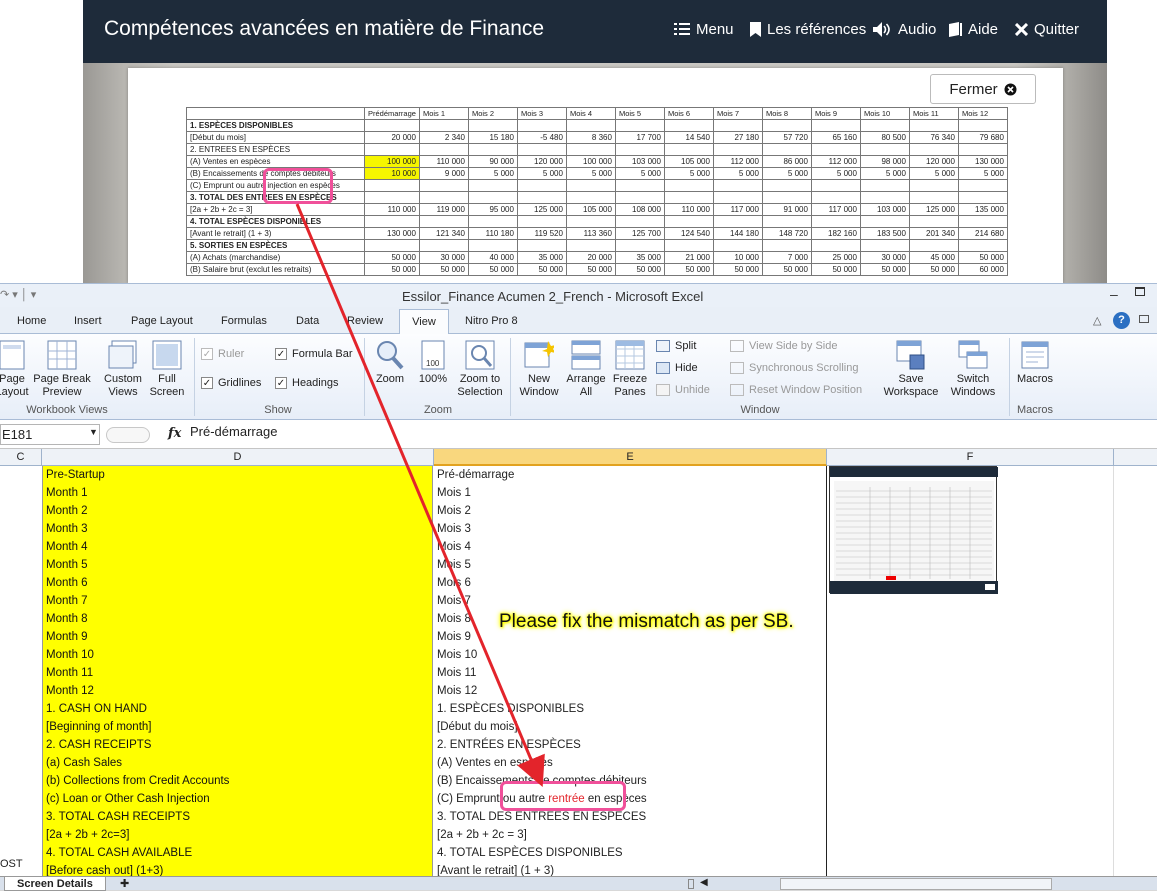 This screenshot has height=891, width=1157. Describe the element at coordinates (916, 884) in the screenshot. I see `horizontal-scrollbar` at that location.